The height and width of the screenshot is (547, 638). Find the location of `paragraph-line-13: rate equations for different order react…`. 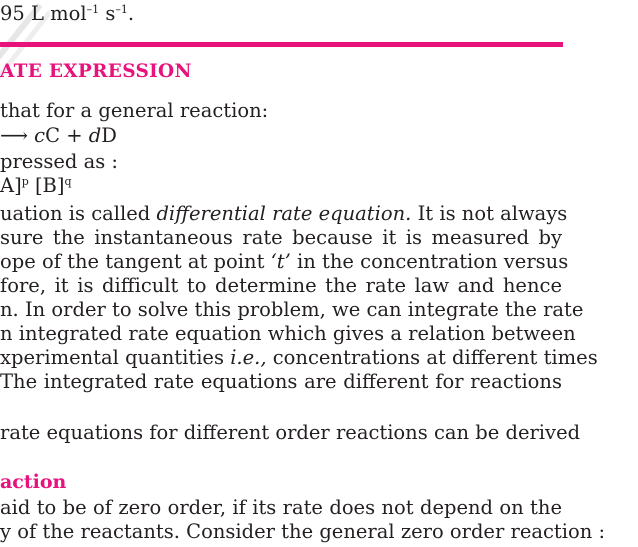

paragraph-line-13: rate equations for different order react… is located at coordinates (290, 432).